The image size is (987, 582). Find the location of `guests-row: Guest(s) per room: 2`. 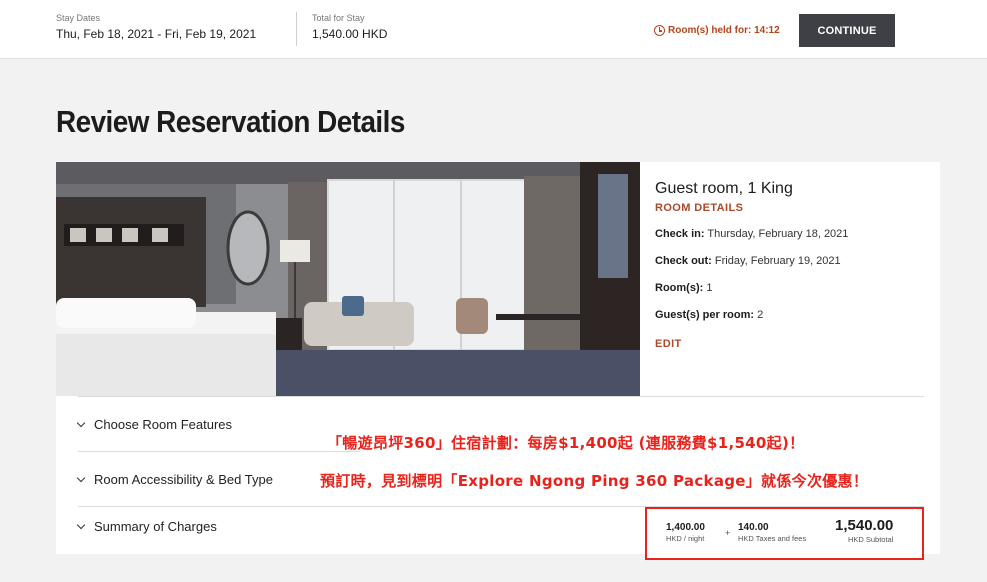

guests-row: Guest(s) per room: 2 is located at coordinates (709, 315).